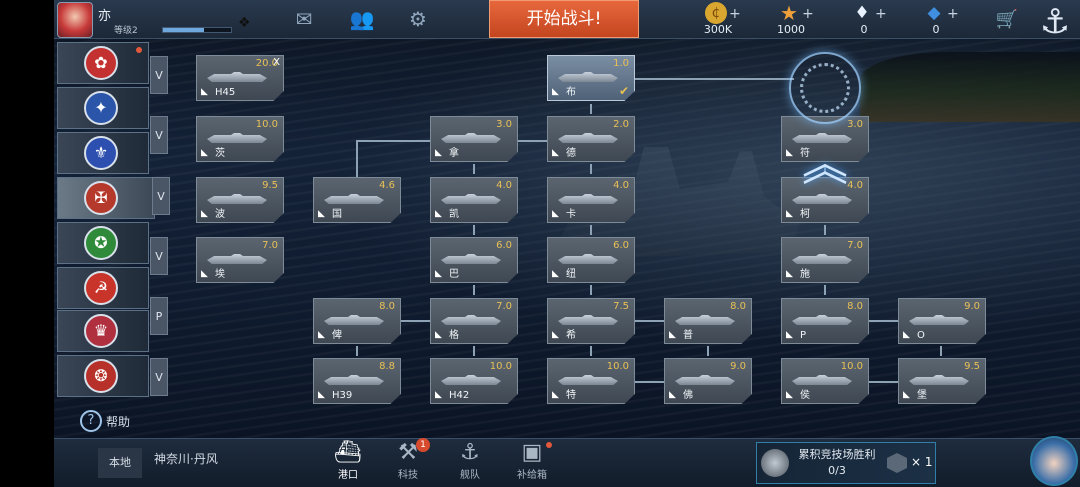  Describe the element at coordinates (942, 321) in the screenshot. I see `ship-card: 9.0 ◣ O` at that location.